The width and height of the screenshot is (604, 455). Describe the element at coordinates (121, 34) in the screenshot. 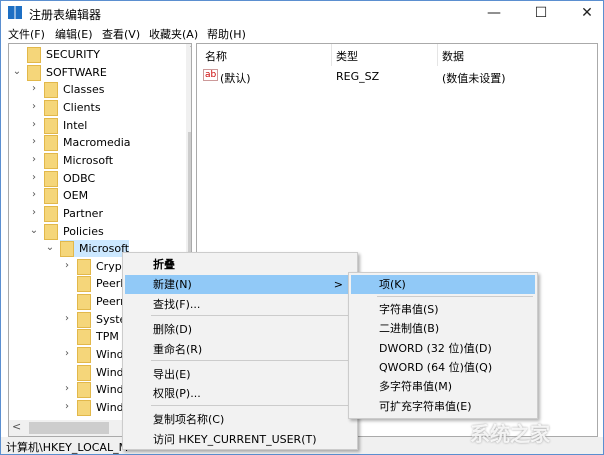

I see `menu-view: 查看(V)` at that location.